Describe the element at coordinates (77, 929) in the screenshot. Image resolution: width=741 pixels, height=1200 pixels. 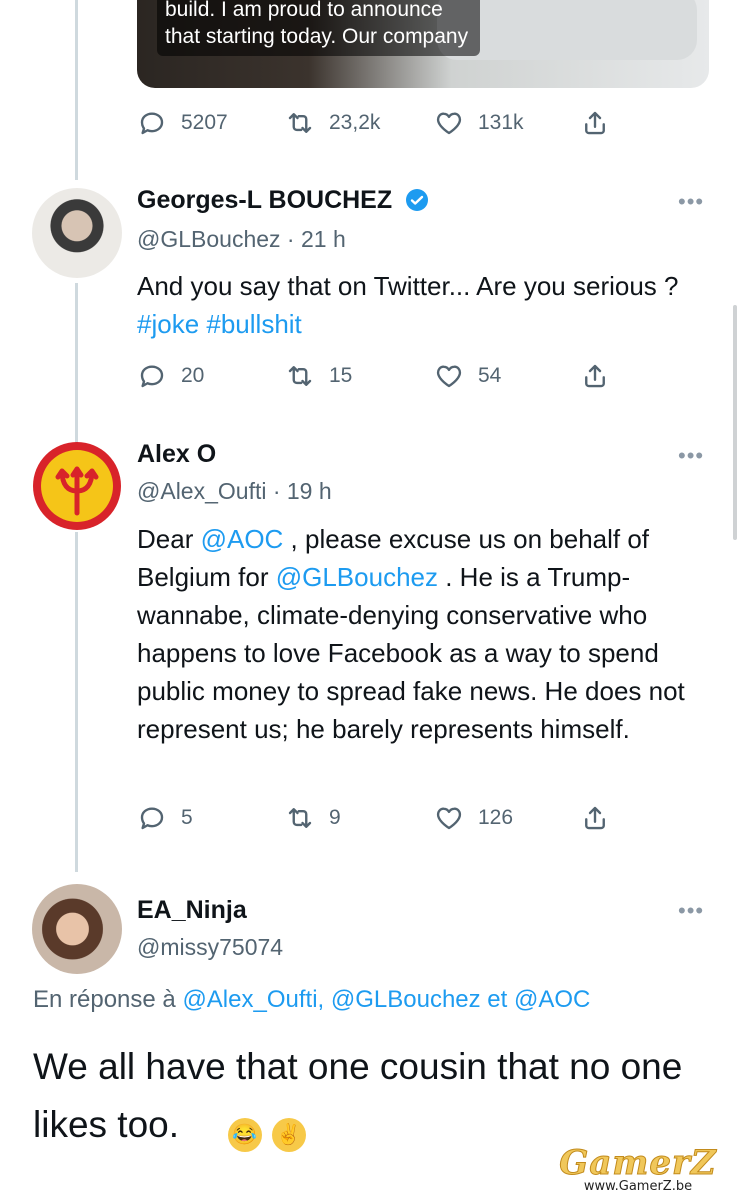
I see `avatar-missy75074` at that location.